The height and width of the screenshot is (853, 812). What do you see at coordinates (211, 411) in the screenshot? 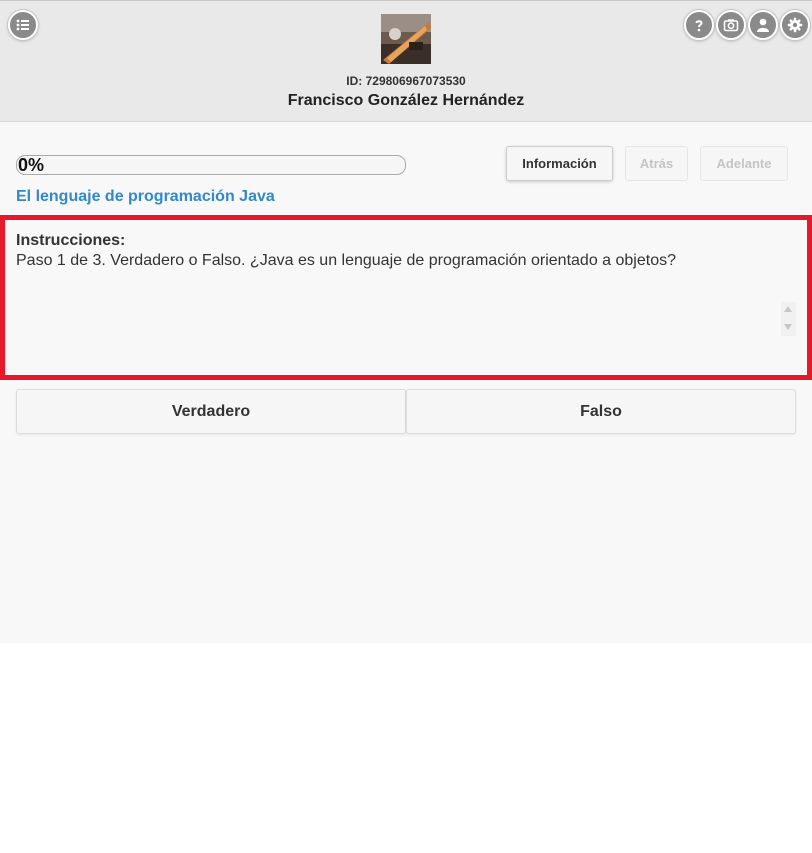
I see `true-button: Verdadero` at bounding box center [211, 411].